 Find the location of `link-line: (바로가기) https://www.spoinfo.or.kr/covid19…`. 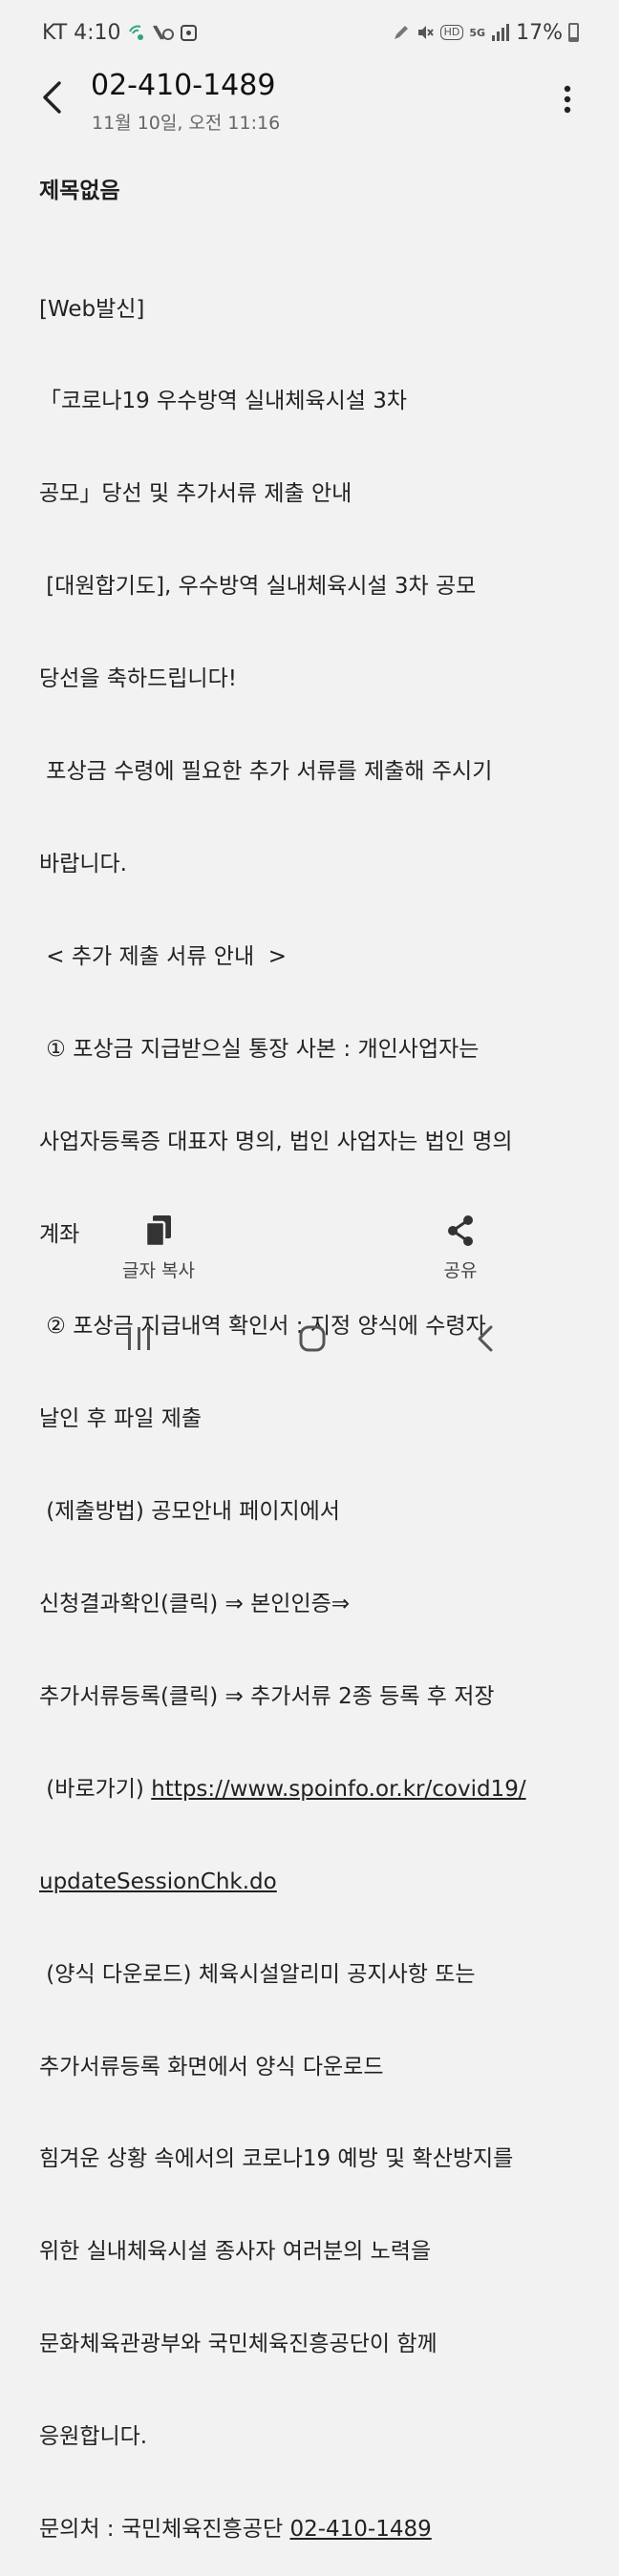

link-line: (바로가기) https://www.spoinfo.or.kr/covid19… is located at coordinates (313, 1789).